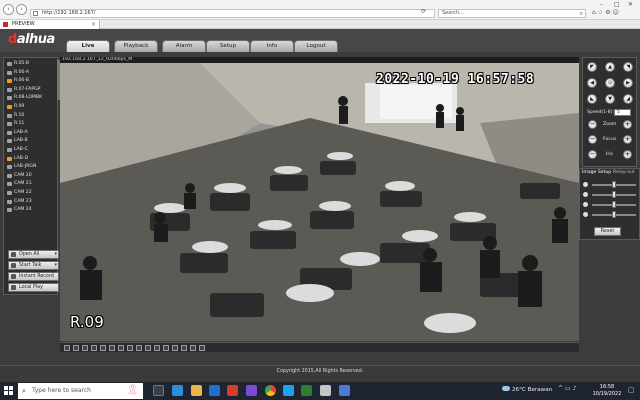 Image resolution: width=640 pixels, height=400 pixels. I want to click on channel-item: LAB-B, so click(31, 141).